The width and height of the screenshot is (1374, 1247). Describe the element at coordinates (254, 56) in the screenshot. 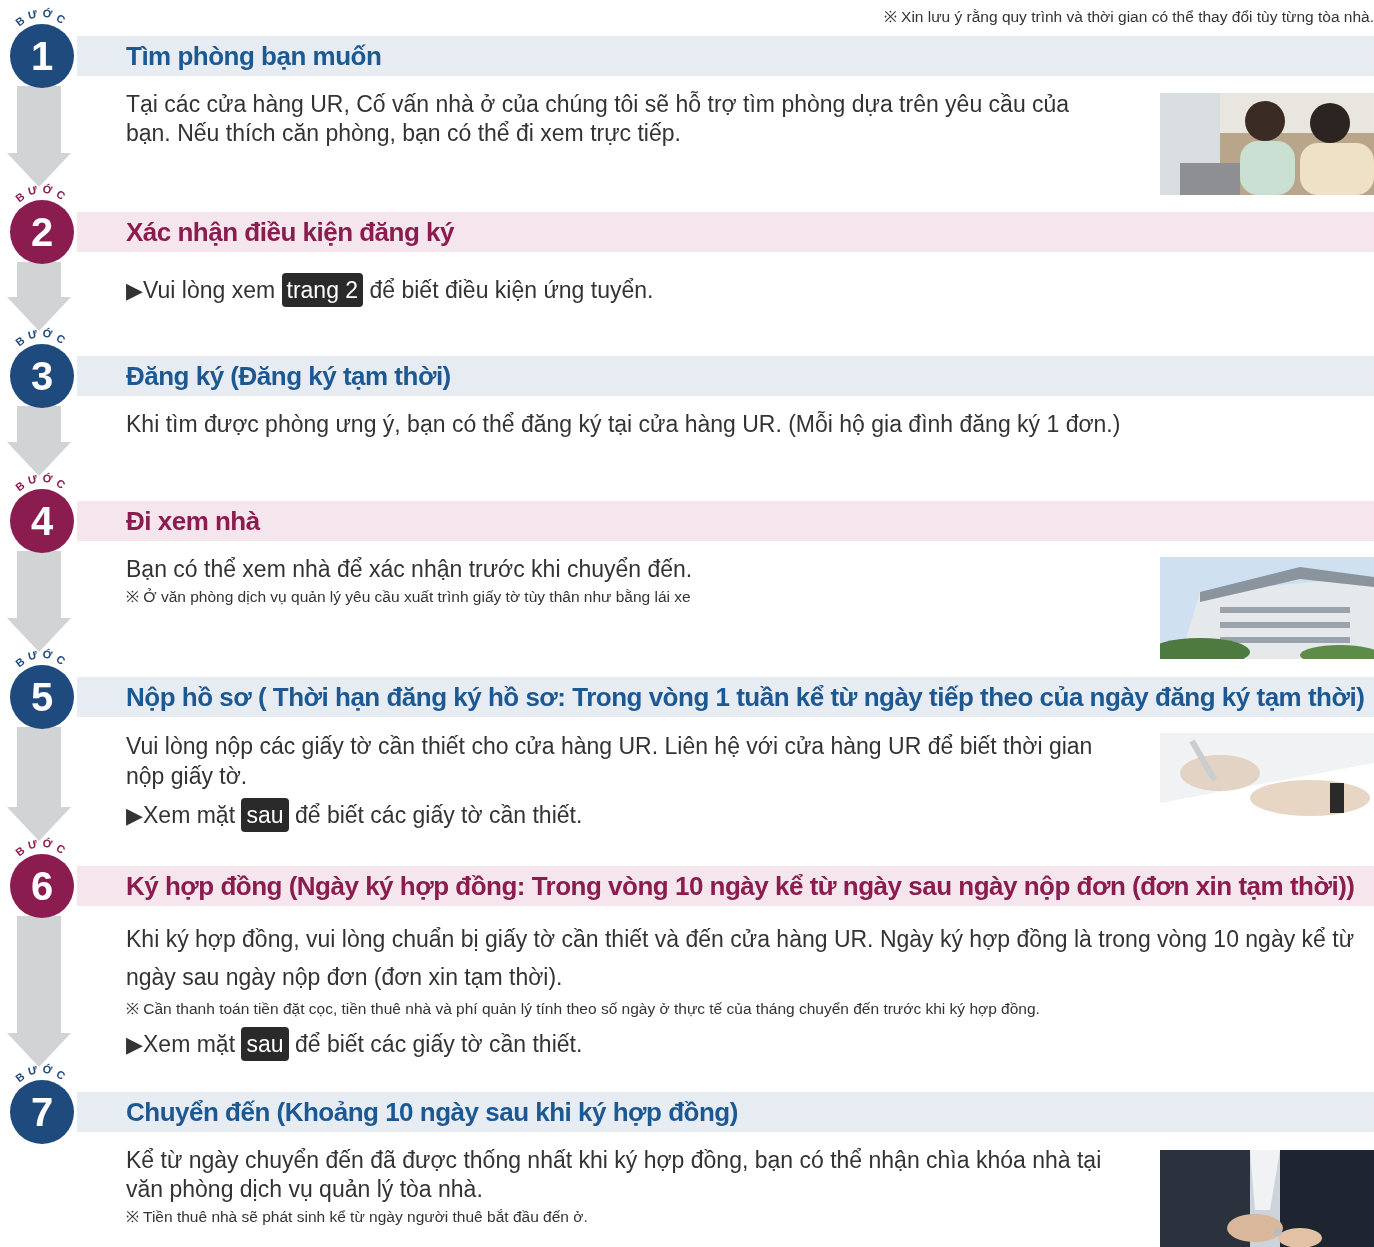

I see `step-title: Tìm phòng bạn muốn` at that location.